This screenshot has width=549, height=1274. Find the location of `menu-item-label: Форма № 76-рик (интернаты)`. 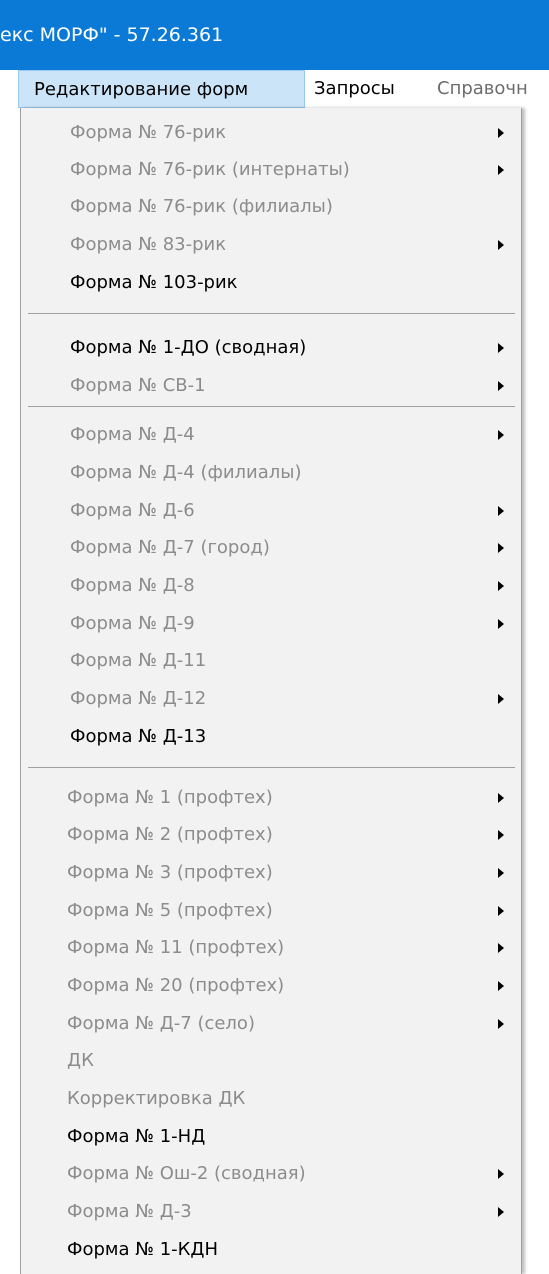

menu-item-label: Форма № 76-рик (интернаты) is located at coordinates (210, 169).